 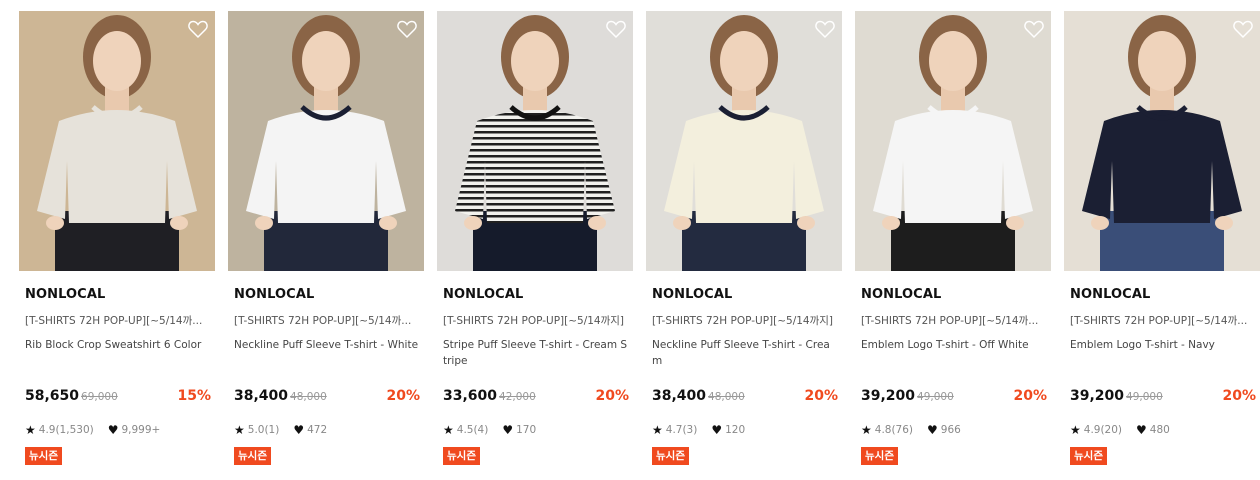 I want to click on rating-text: 4.7(3), so click(x=681, y=430).